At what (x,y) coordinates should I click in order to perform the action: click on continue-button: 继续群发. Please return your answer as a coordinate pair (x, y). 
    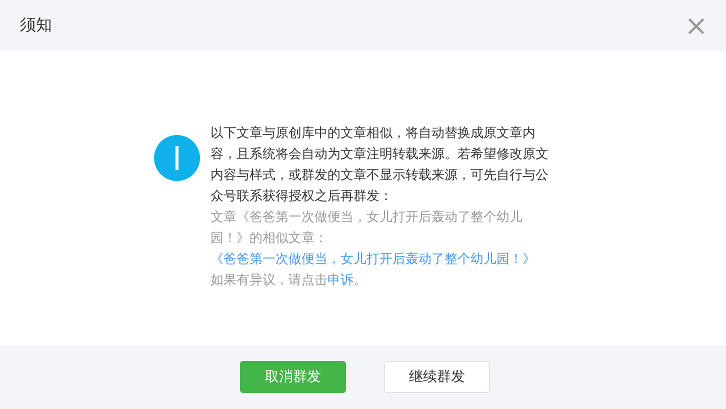
    Looking at the image, I should click on (437, 377).